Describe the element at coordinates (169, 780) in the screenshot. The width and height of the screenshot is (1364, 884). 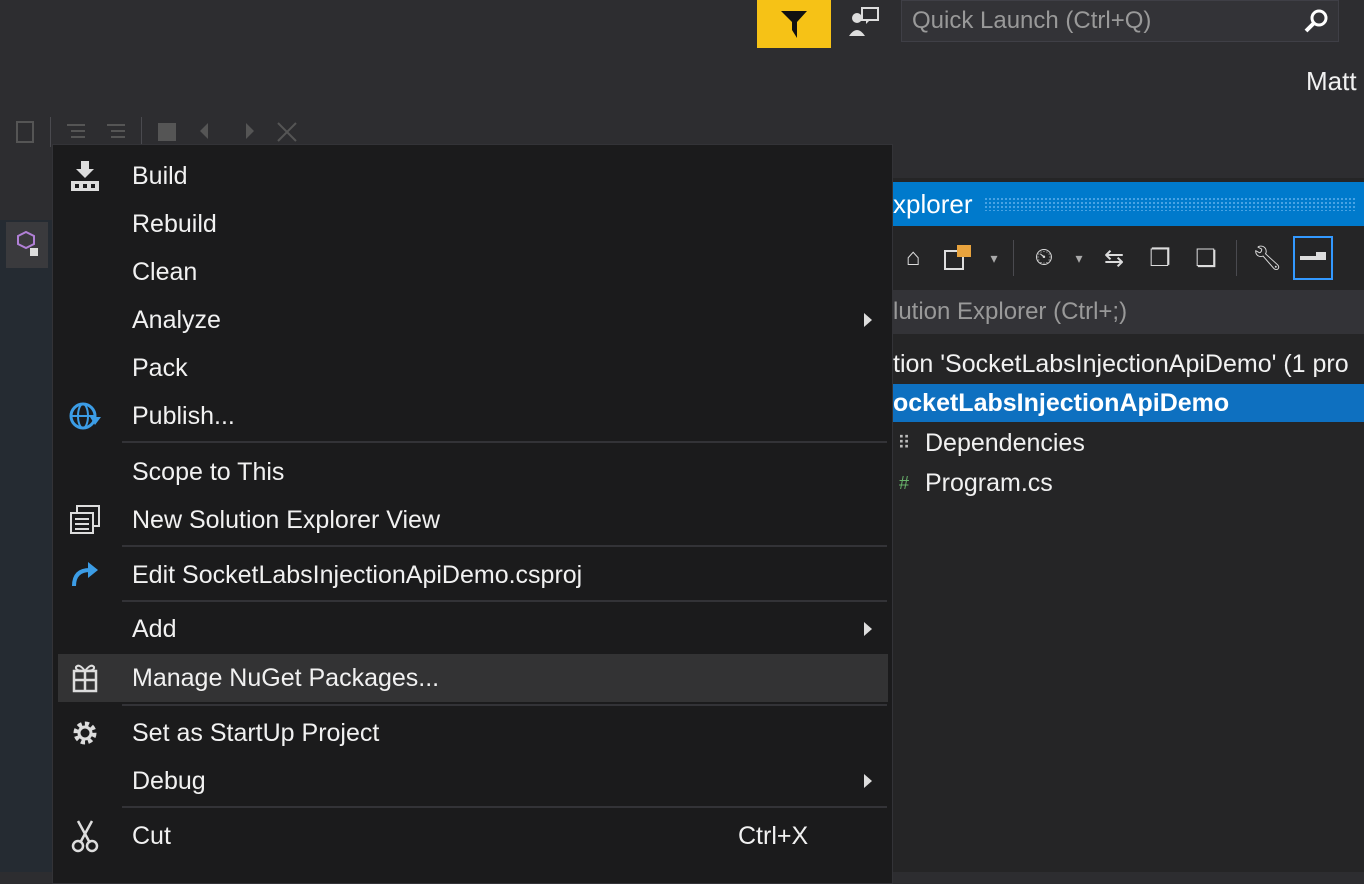
I see `menu-item-label: Debug` at that location.